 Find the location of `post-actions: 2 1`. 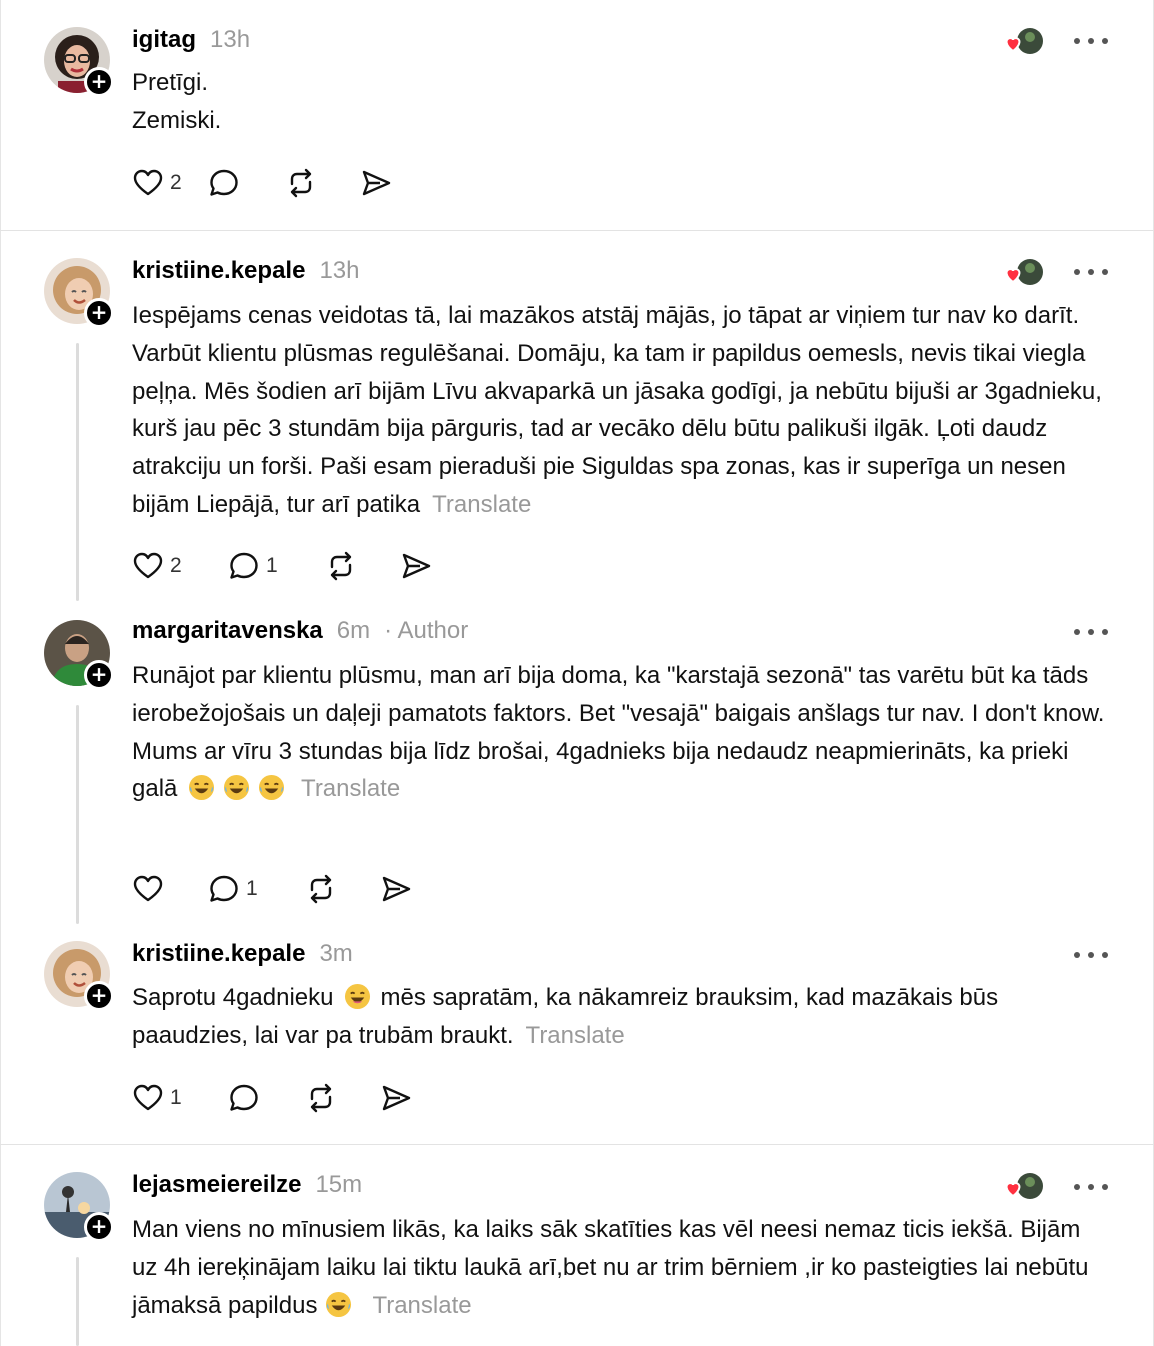

post-actions: 2 1 is located at coordinates (291, 566).